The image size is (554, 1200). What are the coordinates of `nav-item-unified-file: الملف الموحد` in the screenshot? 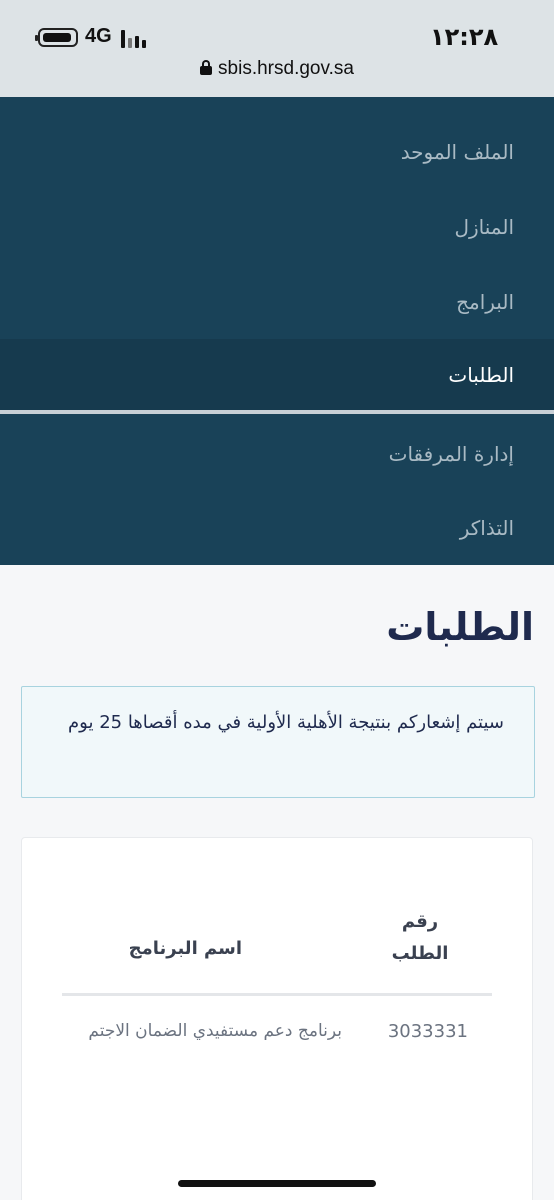 It's located at (277, 151).